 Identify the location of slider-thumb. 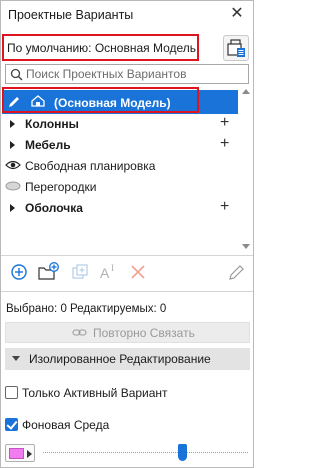
(182, 452).